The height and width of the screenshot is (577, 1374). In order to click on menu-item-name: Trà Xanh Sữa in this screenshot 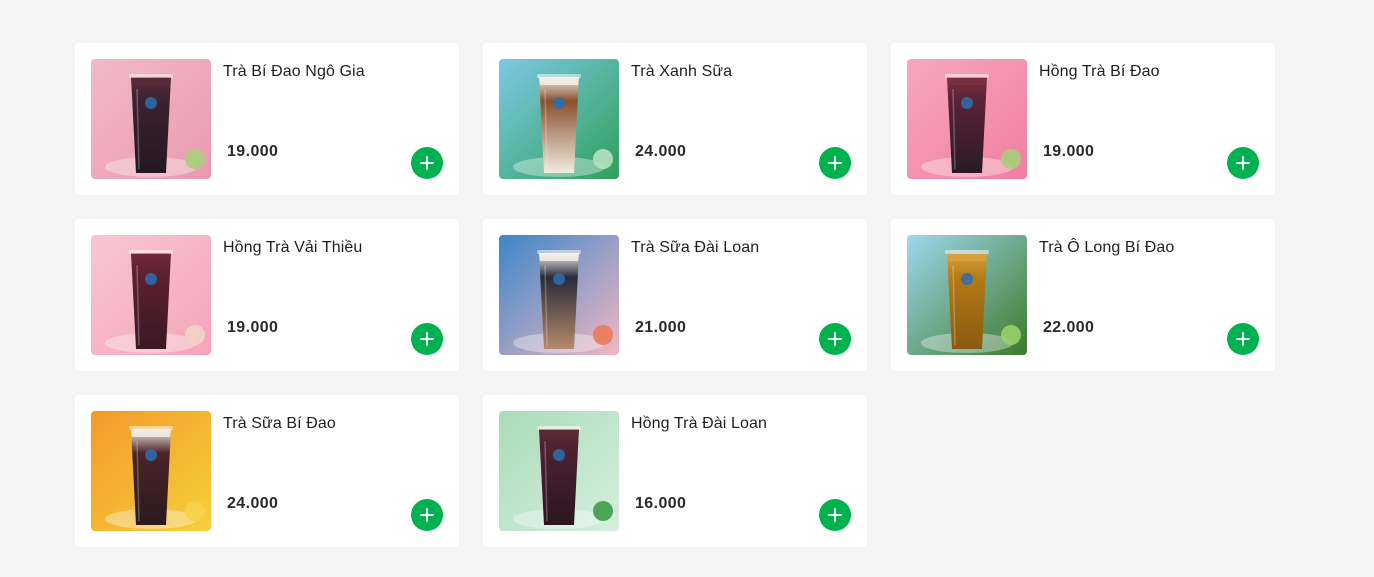, I will do `click(682, 71)`.